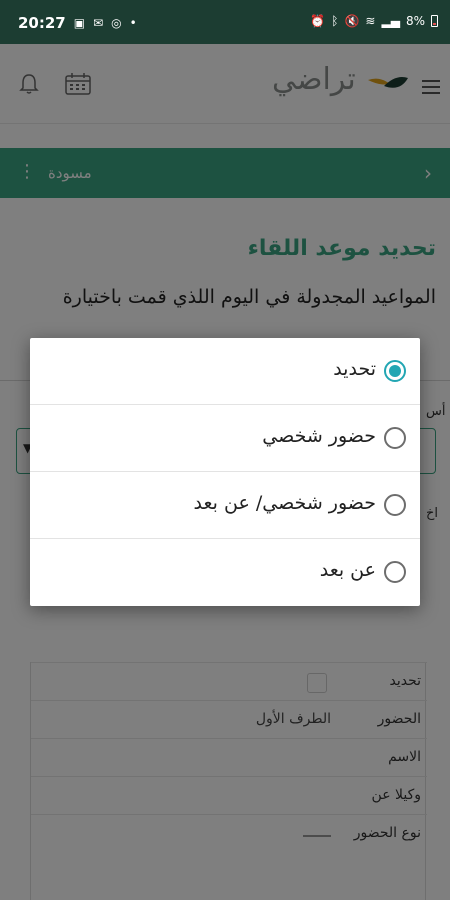  I want to click on mute-icon: 🔇, so click(352, 21).